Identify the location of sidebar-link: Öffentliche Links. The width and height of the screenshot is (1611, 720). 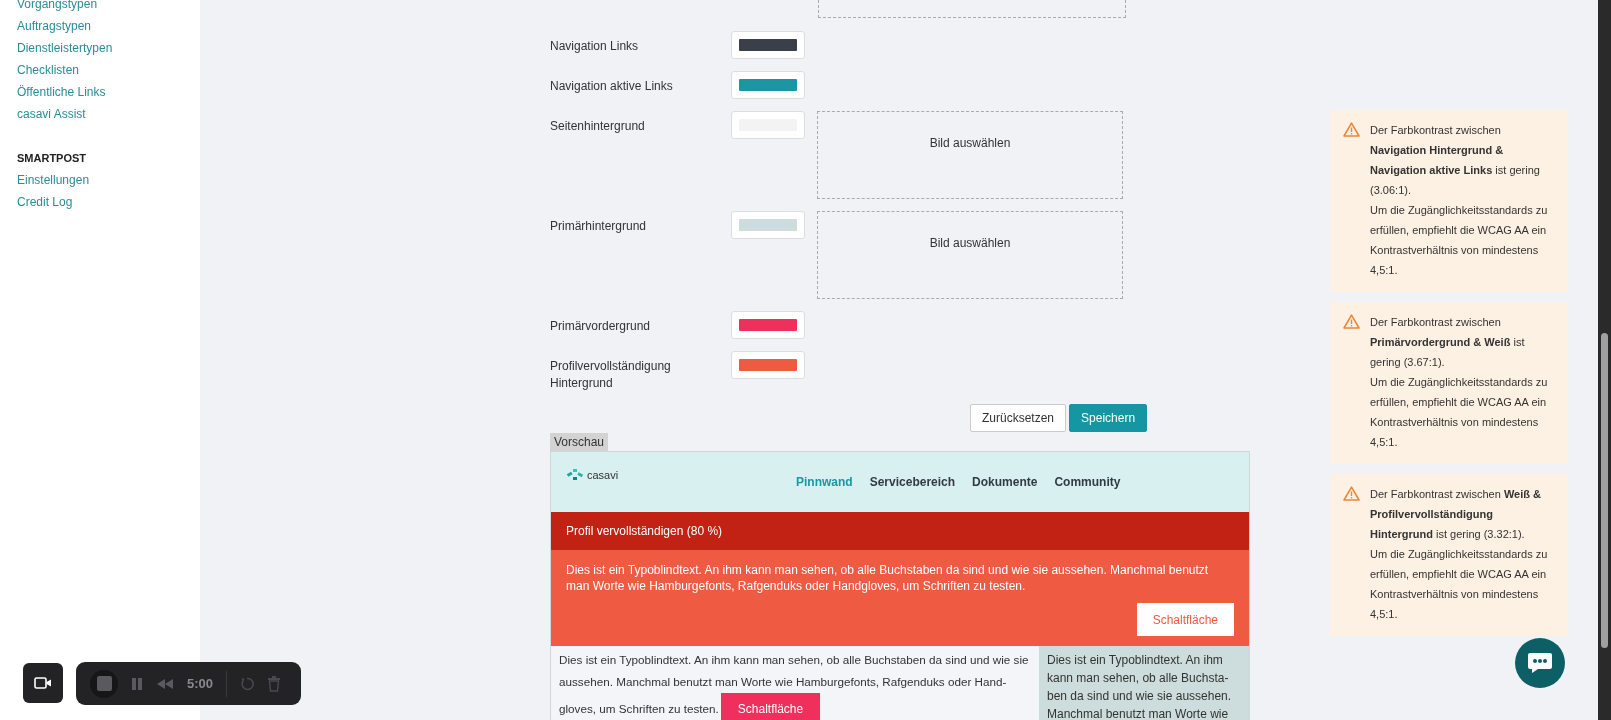
(108, 92).